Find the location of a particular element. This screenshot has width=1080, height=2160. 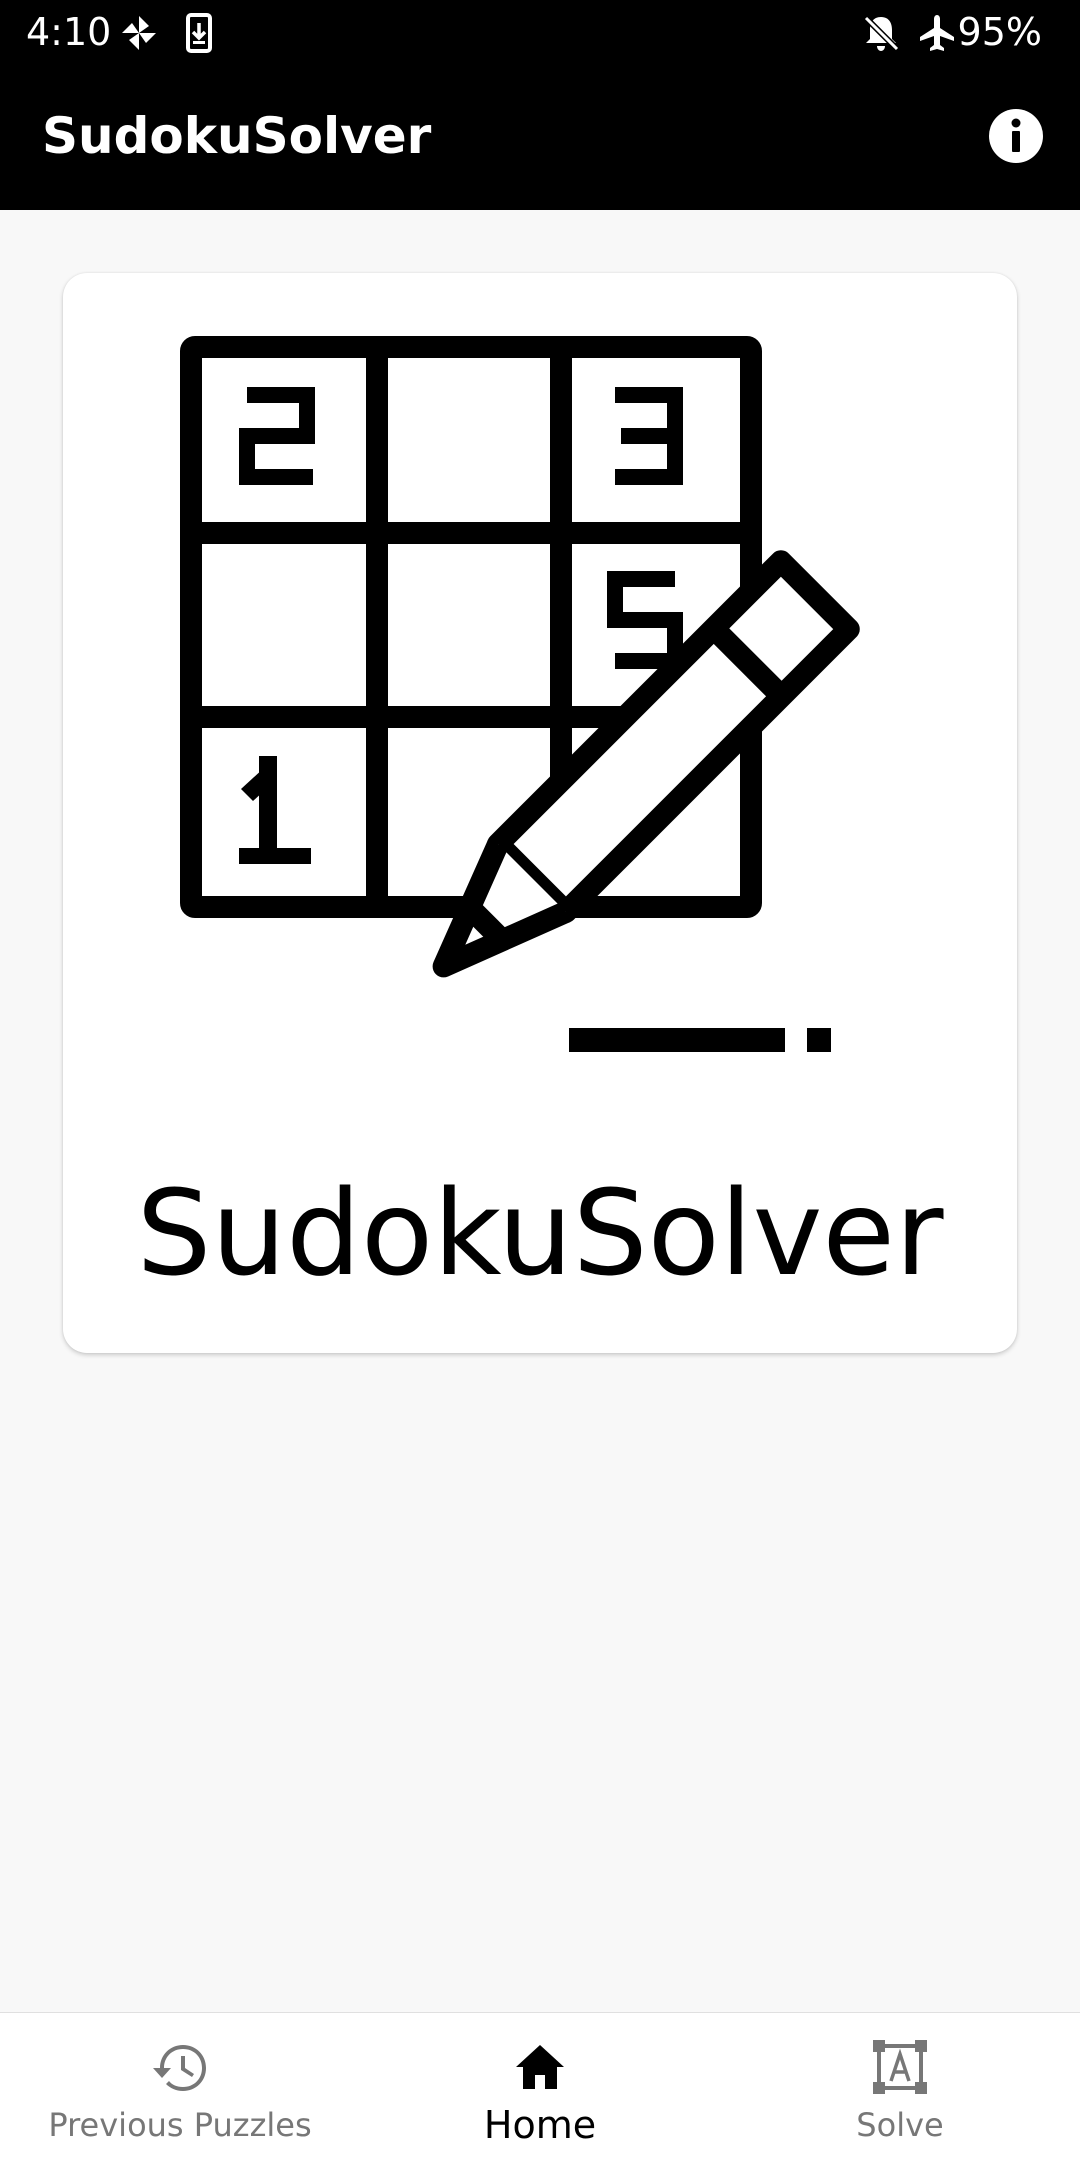

nav-home: Home is located at coordinates (540, 2086).